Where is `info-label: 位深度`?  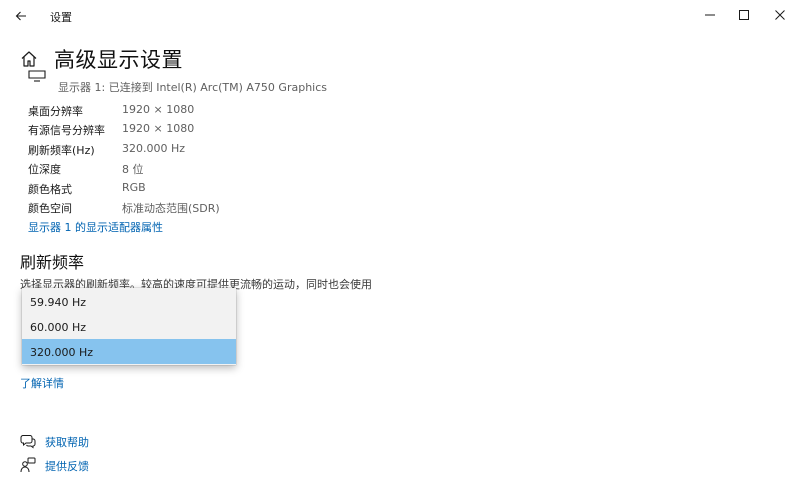 info-label: 位深度 is located at coordinates (44, 170).